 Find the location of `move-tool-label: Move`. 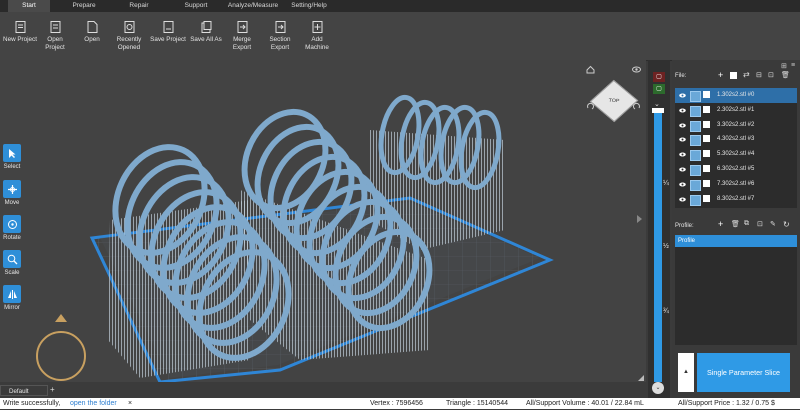

move-tool-label: Move is located at coordinates (12, 203).